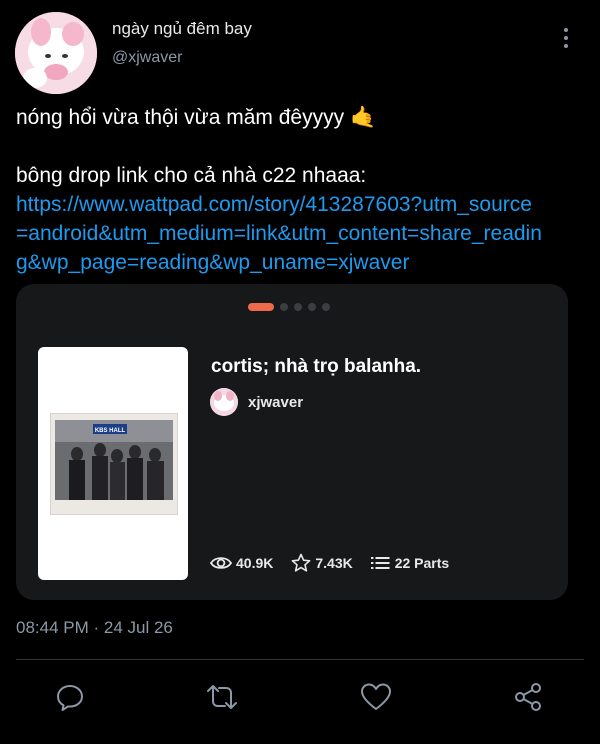 This screenshot has height=744, width=600. What do you see at coordinates (304, 262) in the screenshot?
I see `tweet-link-line-3: g&wp_page=reading&wp_uname=xjwaver` at bounding box center [304, 262].